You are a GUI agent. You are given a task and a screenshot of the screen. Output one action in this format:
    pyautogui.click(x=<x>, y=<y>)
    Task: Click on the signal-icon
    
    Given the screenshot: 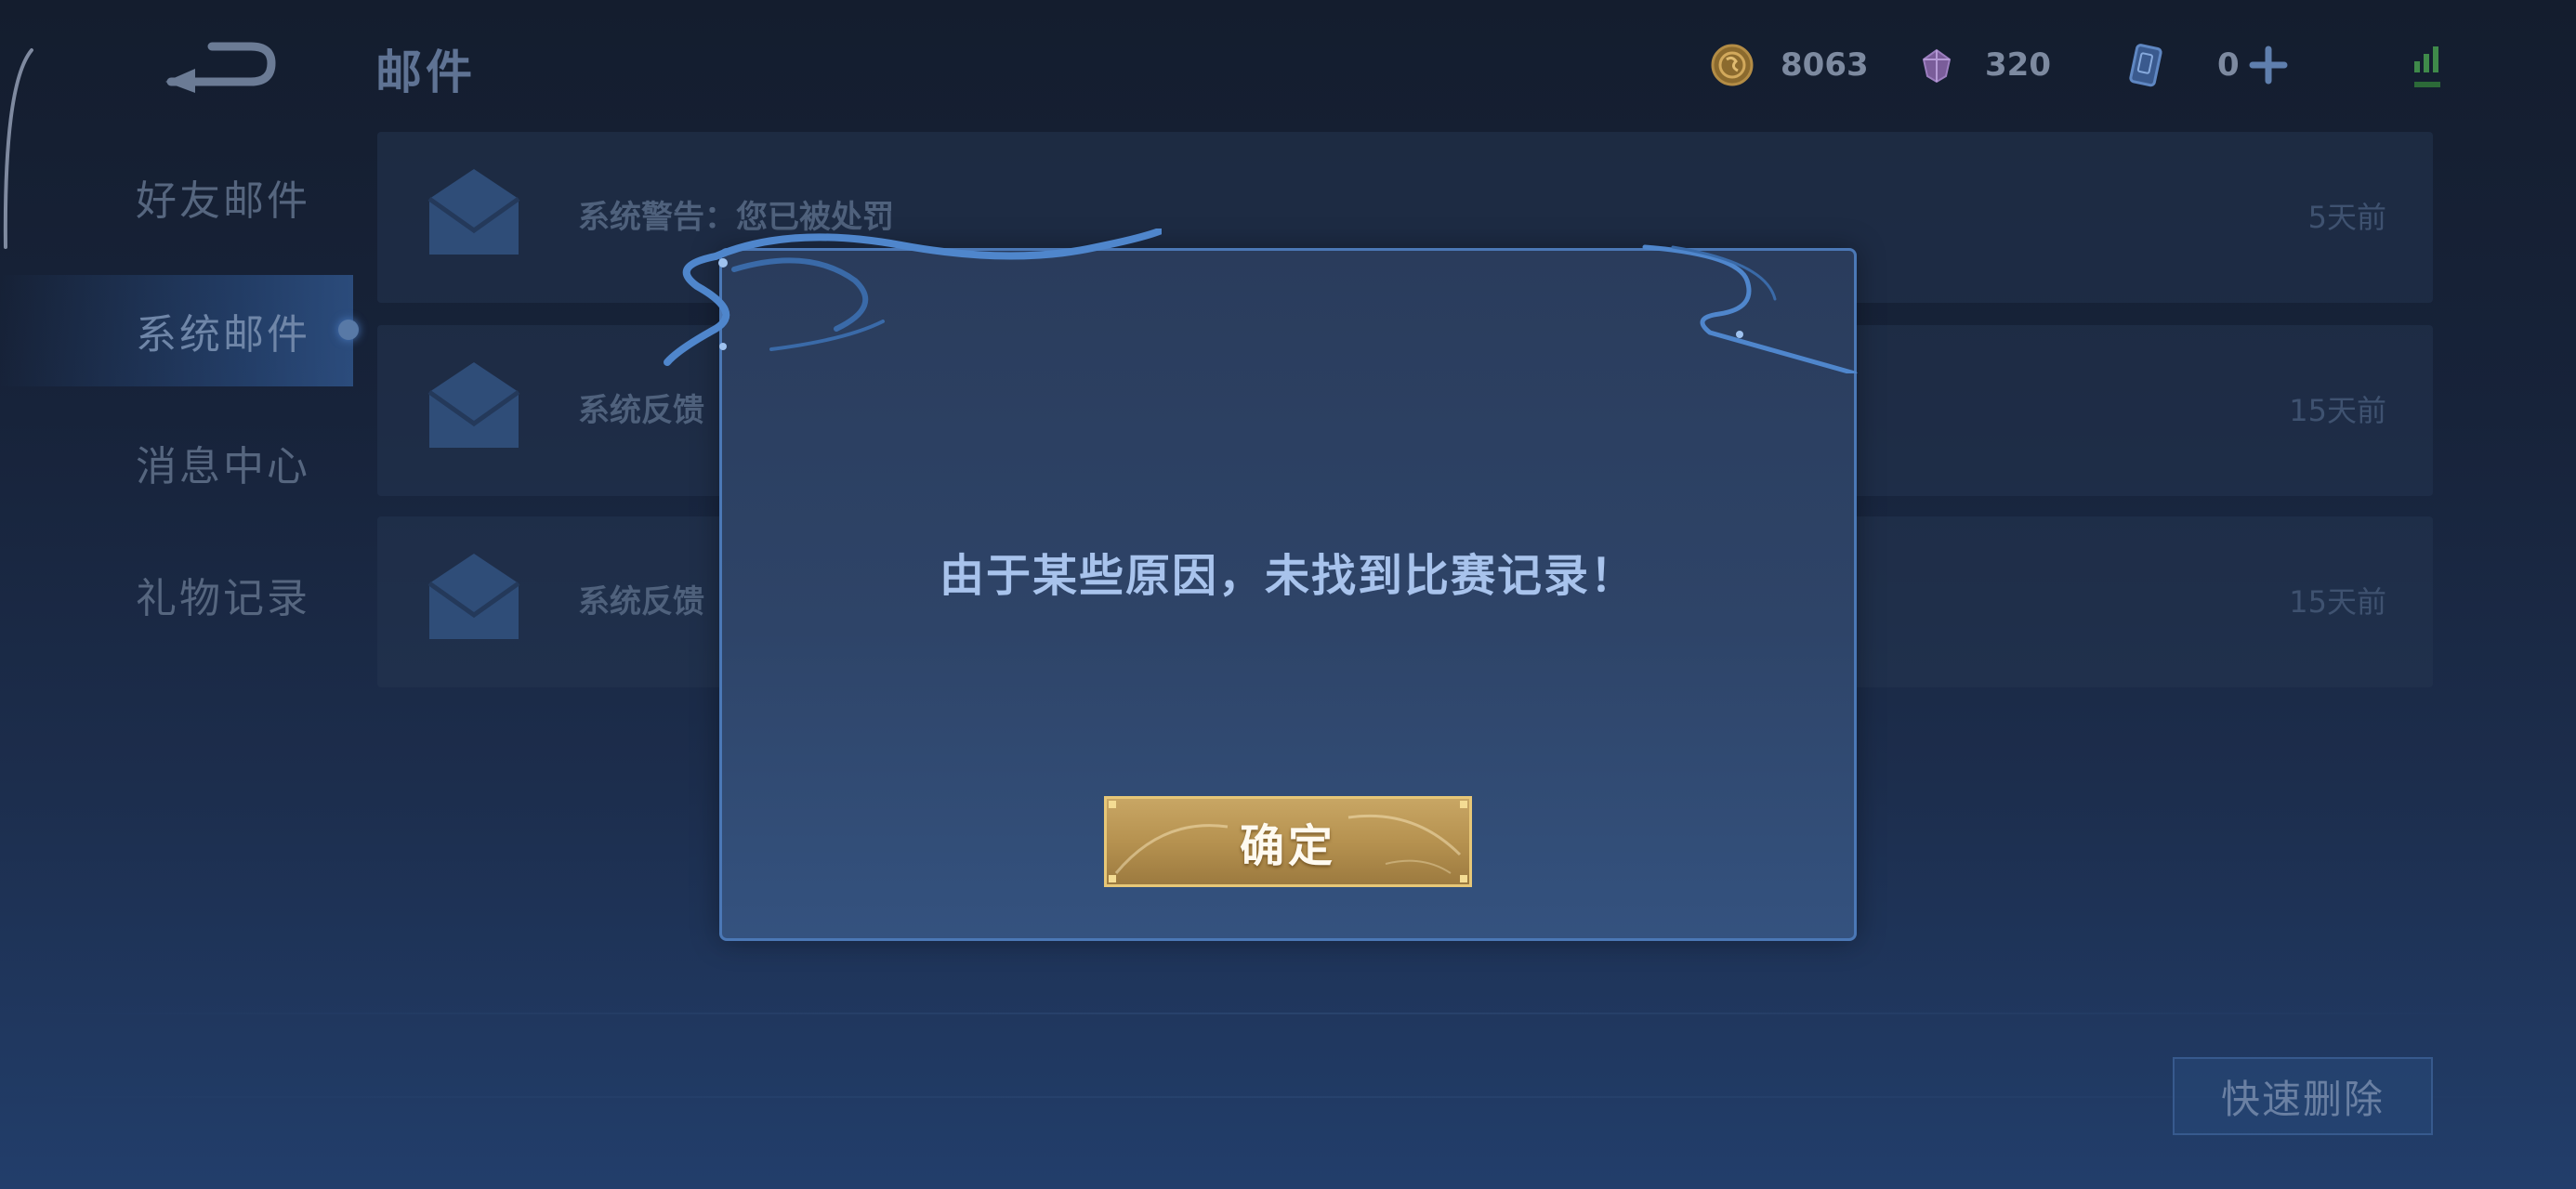 What is the action you would take?
    pyautogui.click(x=2427, y=66)
    